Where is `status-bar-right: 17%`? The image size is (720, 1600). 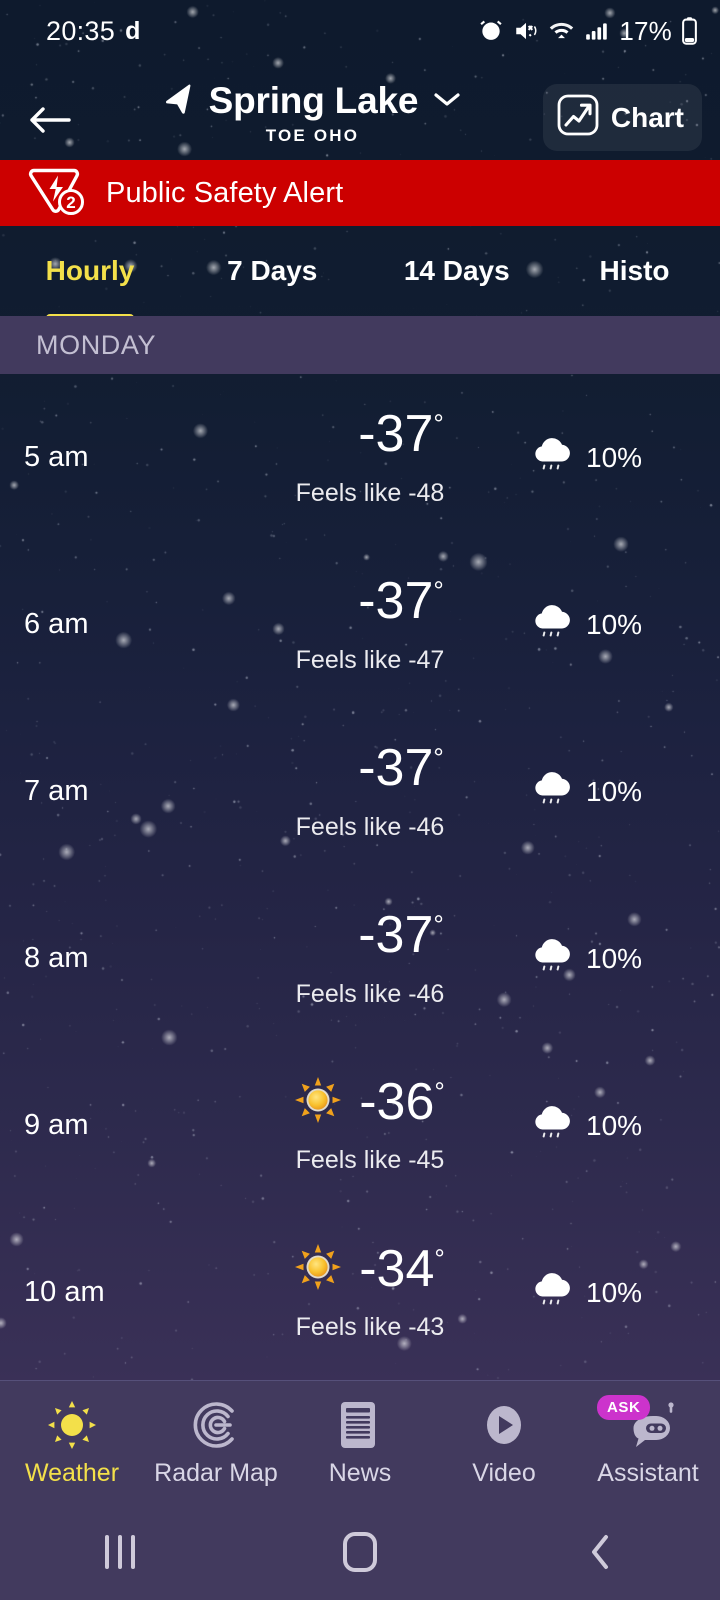
status-bar-right: 17% is located at coordinates (588, 31).